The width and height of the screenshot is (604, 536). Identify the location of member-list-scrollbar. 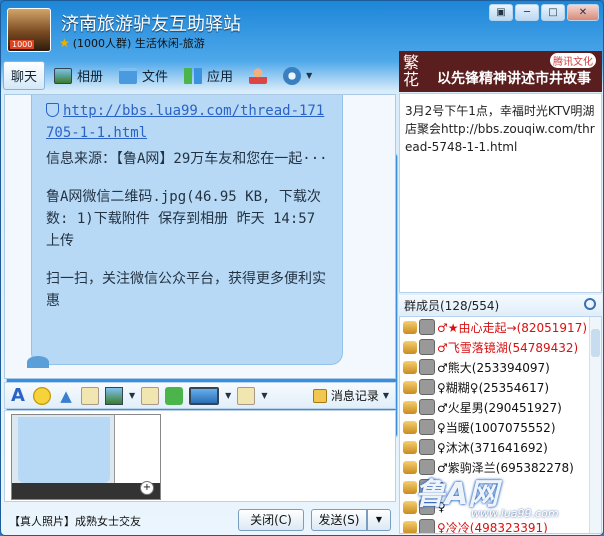
(595, 425).